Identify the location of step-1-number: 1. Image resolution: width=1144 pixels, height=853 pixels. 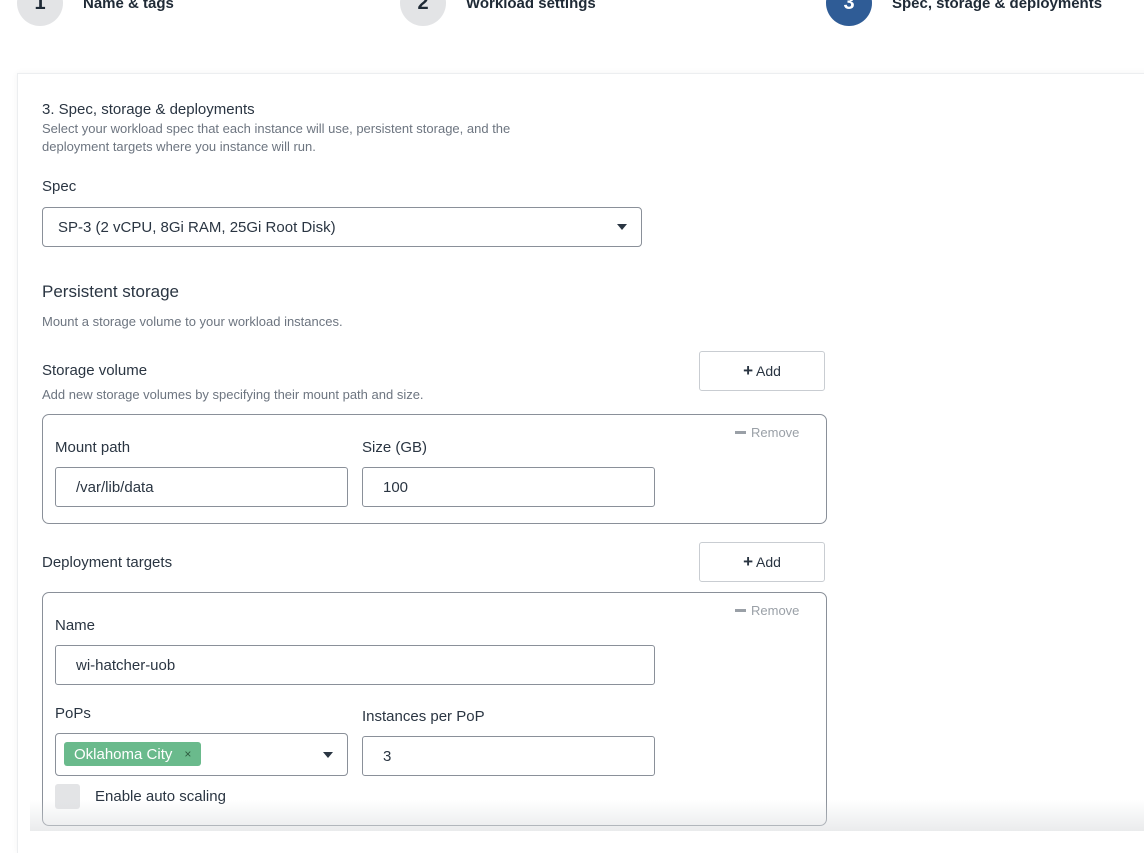
(40, 13).